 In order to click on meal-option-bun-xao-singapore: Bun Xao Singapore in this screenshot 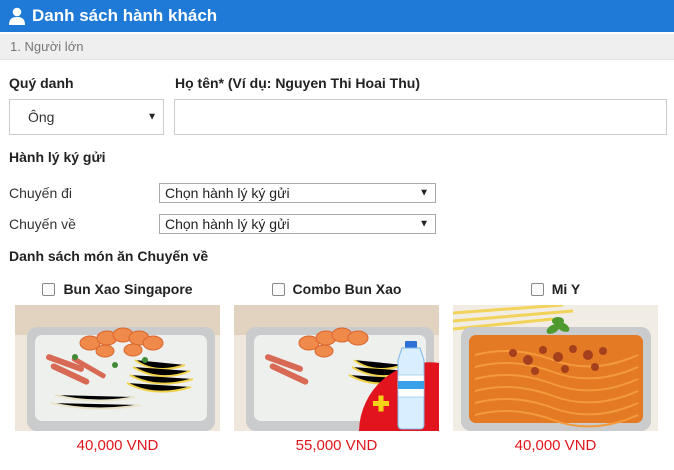, I will do `click(117, 289)`.